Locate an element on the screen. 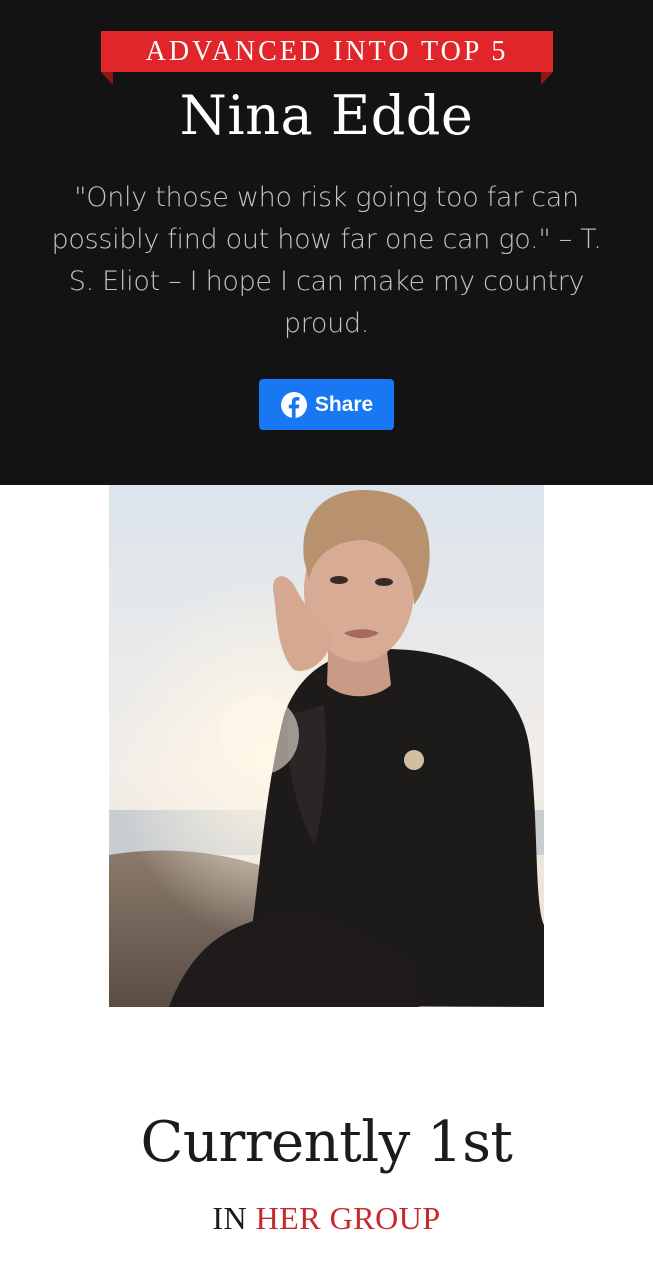 This screenshot has height=1280, width=653. status-ribbon: ADVANCED INTO TOP 5 is located at coordinates (327, 58).